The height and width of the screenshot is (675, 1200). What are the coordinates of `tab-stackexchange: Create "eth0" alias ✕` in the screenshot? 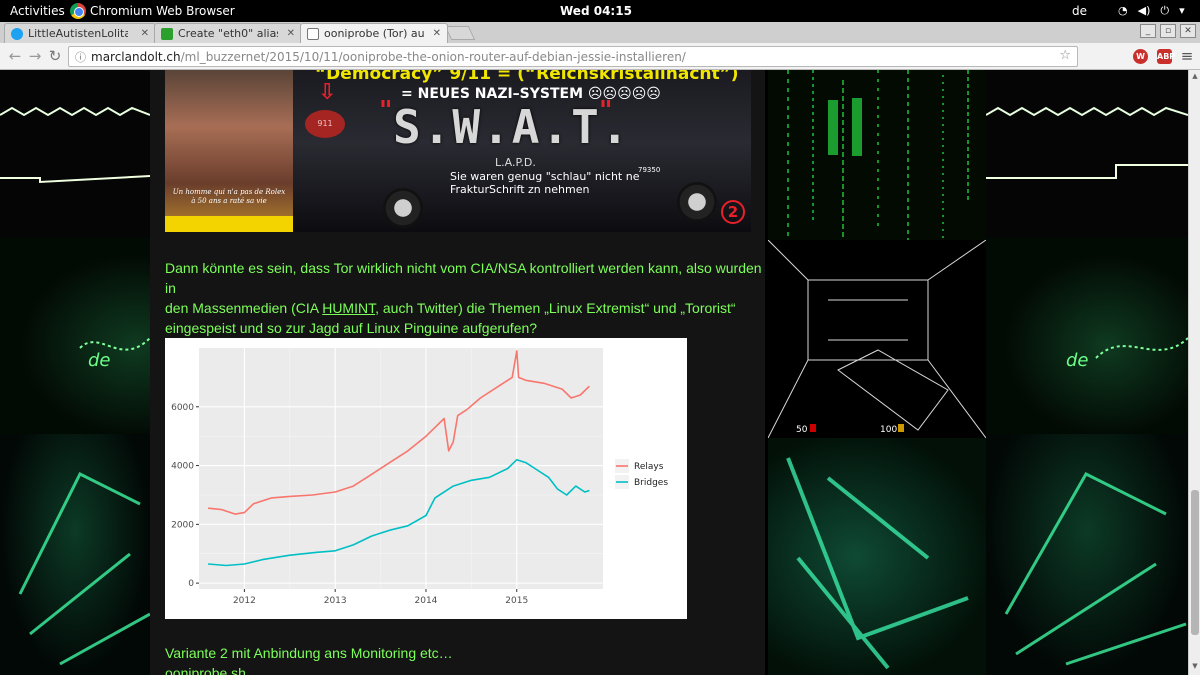 It's located at (228, 33).